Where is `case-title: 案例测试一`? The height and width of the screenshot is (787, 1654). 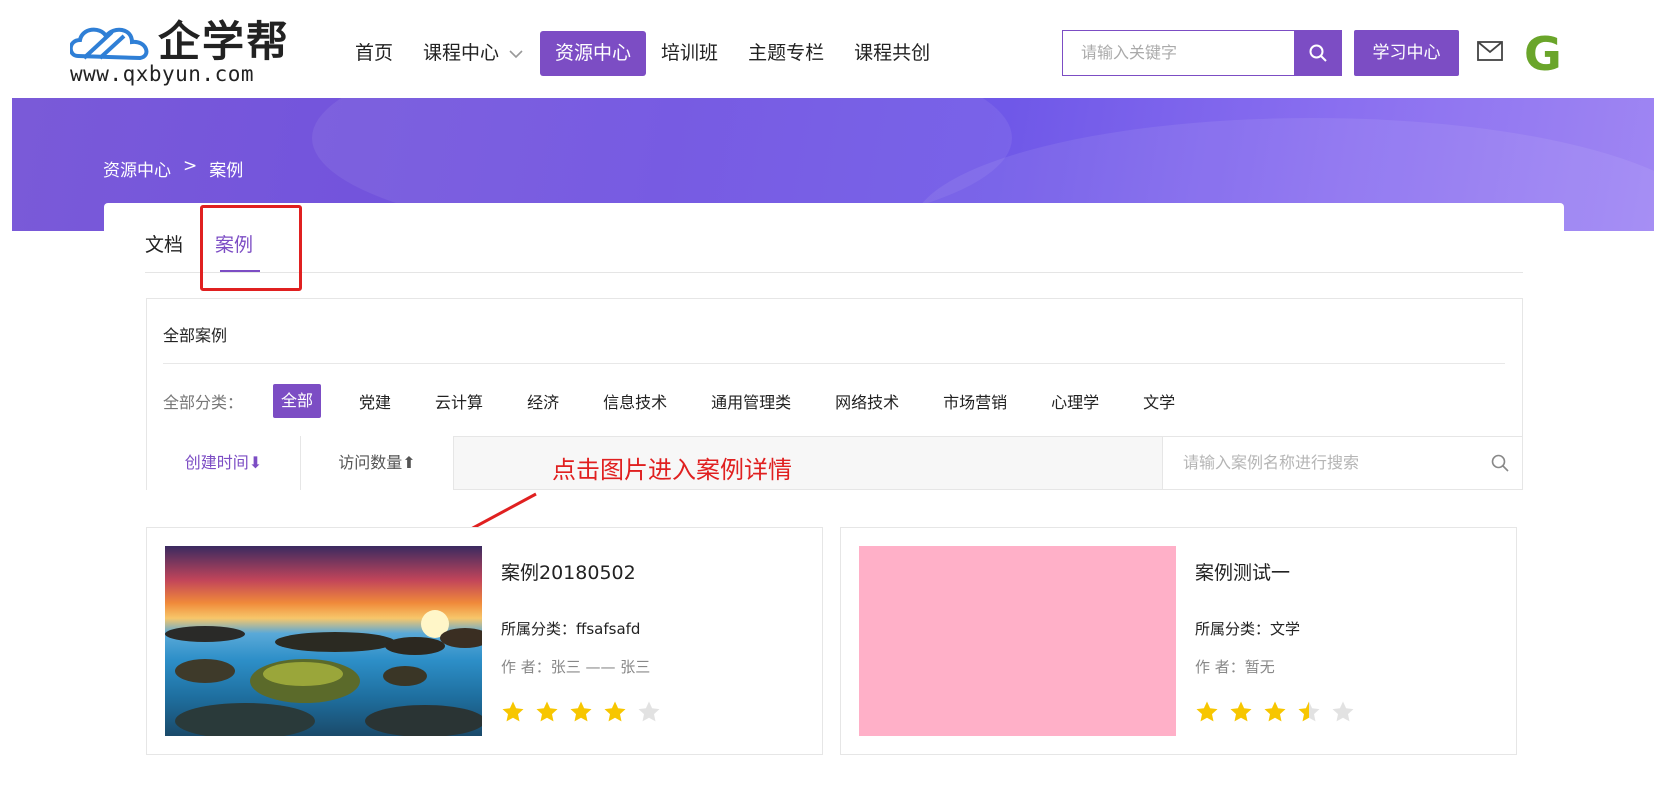 case-title: 案例测试一 is located at coordinates (1242, 571).